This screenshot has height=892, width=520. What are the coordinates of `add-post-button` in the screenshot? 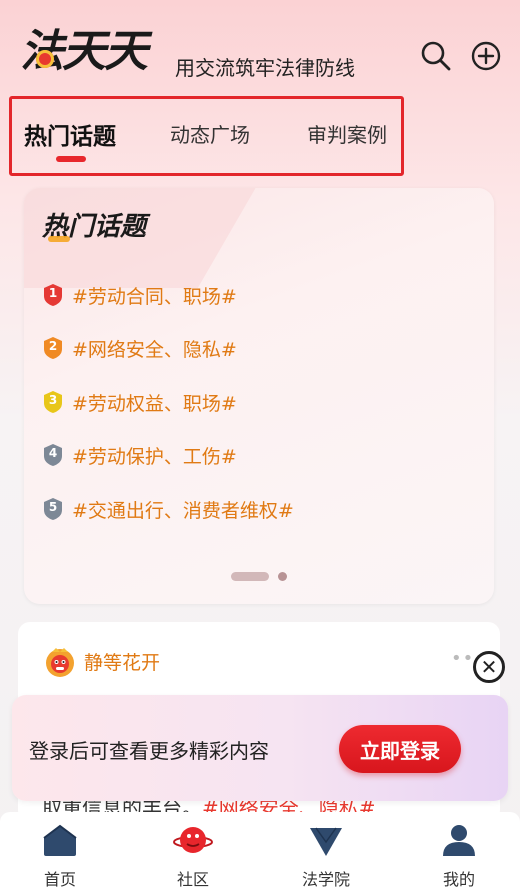 It's located at (486, 56).